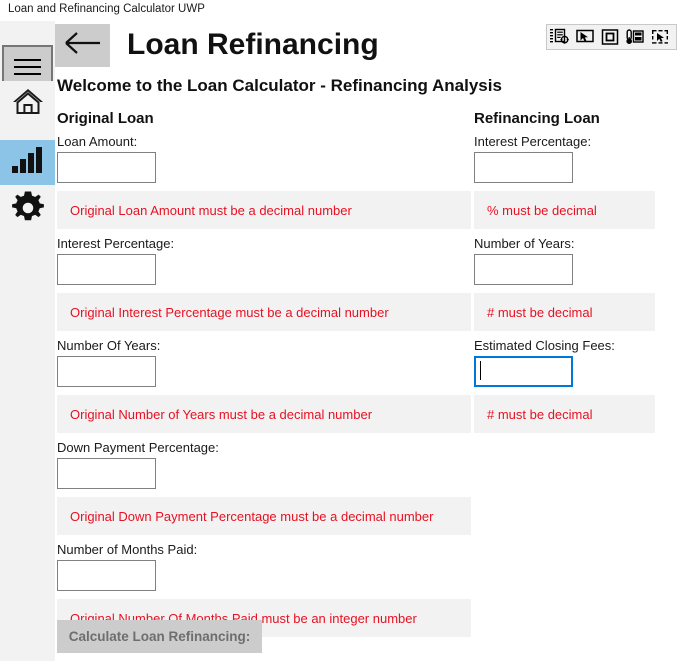 Image resolution: width=679 pixels, height=661 pixels. What do you see at coordinates (523, 269) in the screenshot?
I see `refi-number-of-years-input` at bounding box center [523, 269].